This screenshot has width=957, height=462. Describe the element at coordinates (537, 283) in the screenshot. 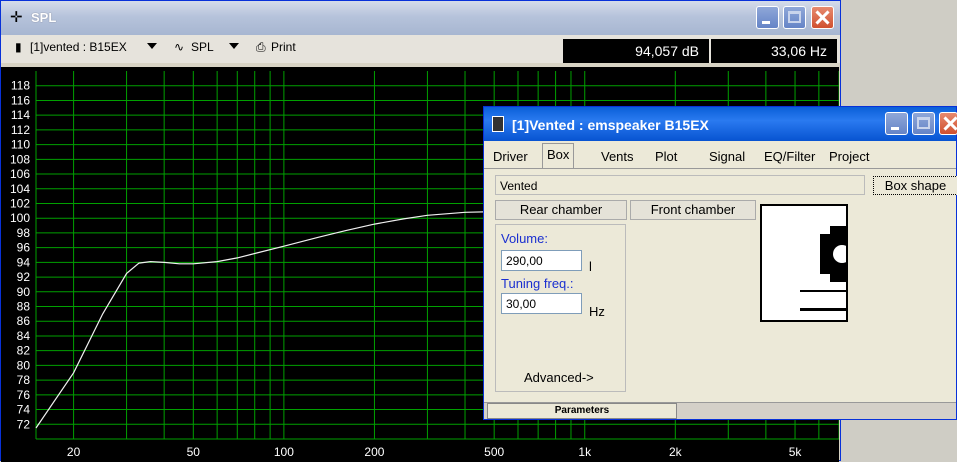

I see `tuning-label: Tuning freq.:` at that location.